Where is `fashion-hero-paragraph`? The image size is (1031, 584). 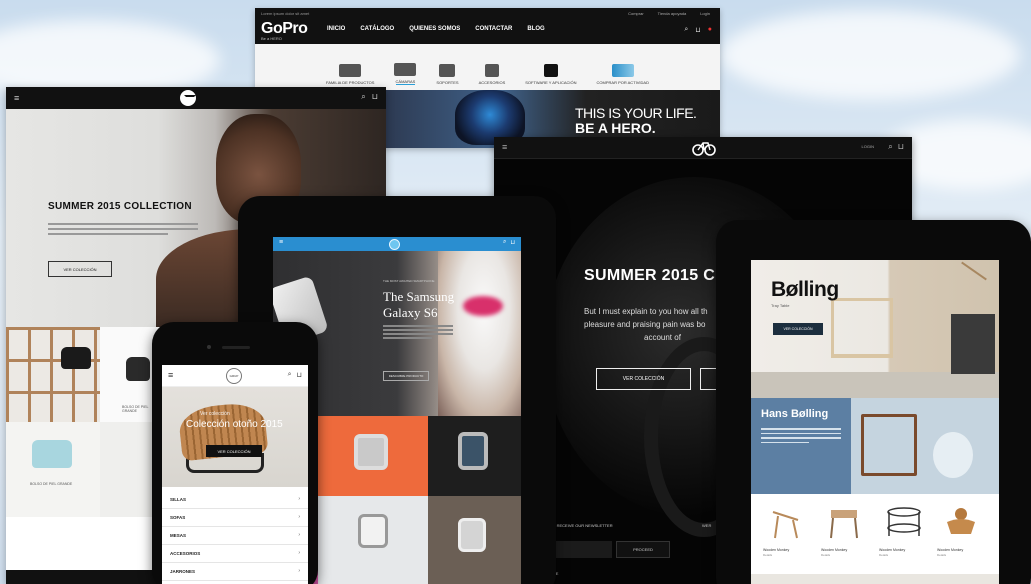 fashion-hero-paragraph is located at coordinates (123, 230).